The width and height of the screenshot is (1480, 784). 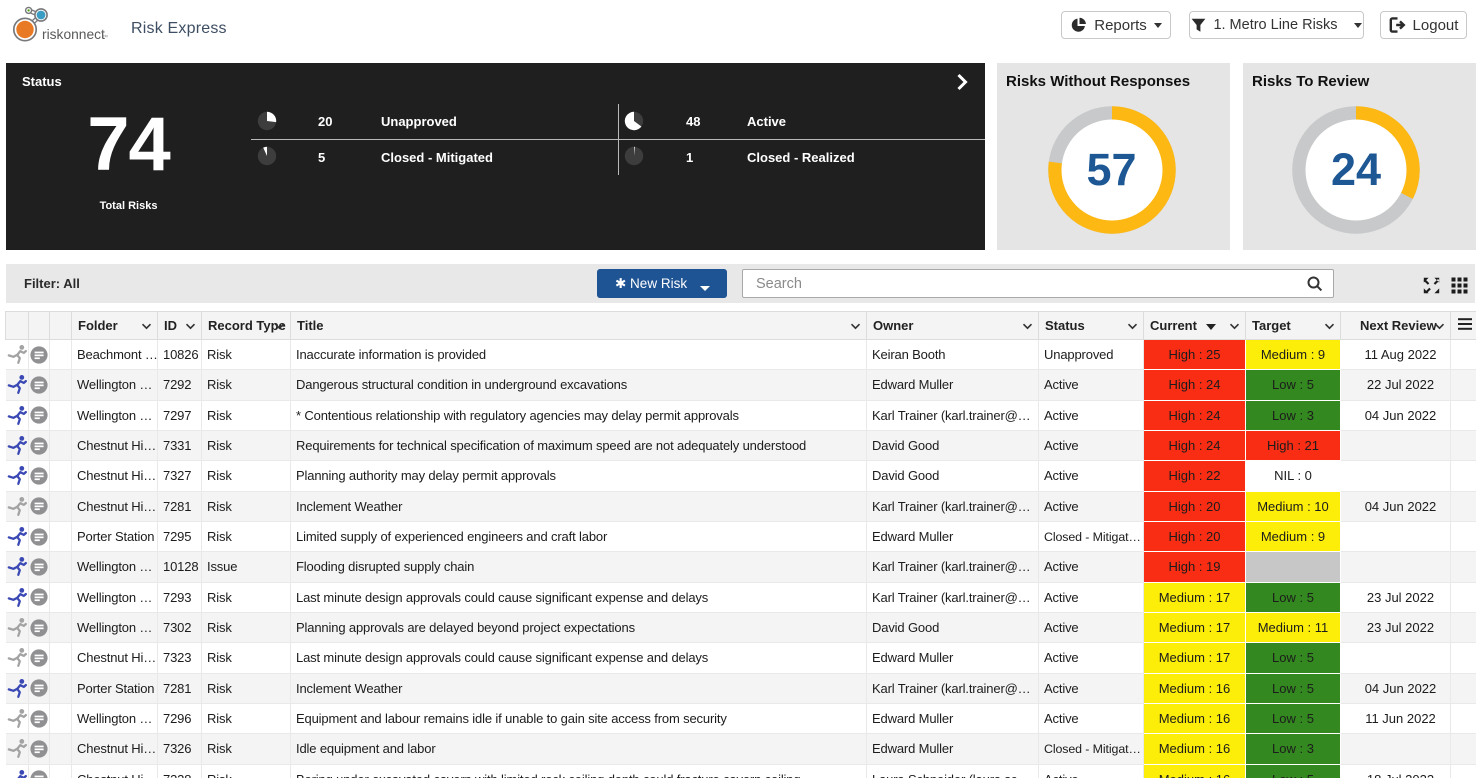 What do you see at coordinates (105, 37) in the screenshot?
I see `svg-text: ™` at bounding box center [105, 37].